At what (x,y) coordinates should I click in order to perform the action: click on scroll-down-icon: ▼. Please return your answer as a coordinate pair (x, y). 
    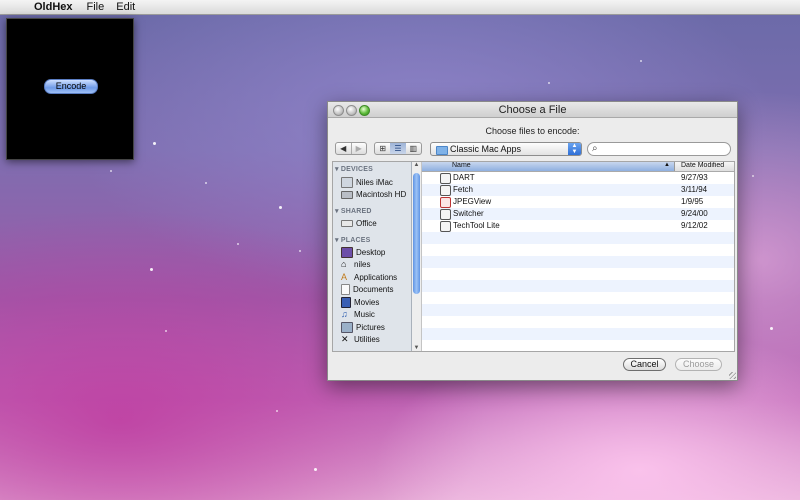
    Looking at the image, I should click on (416, 348).